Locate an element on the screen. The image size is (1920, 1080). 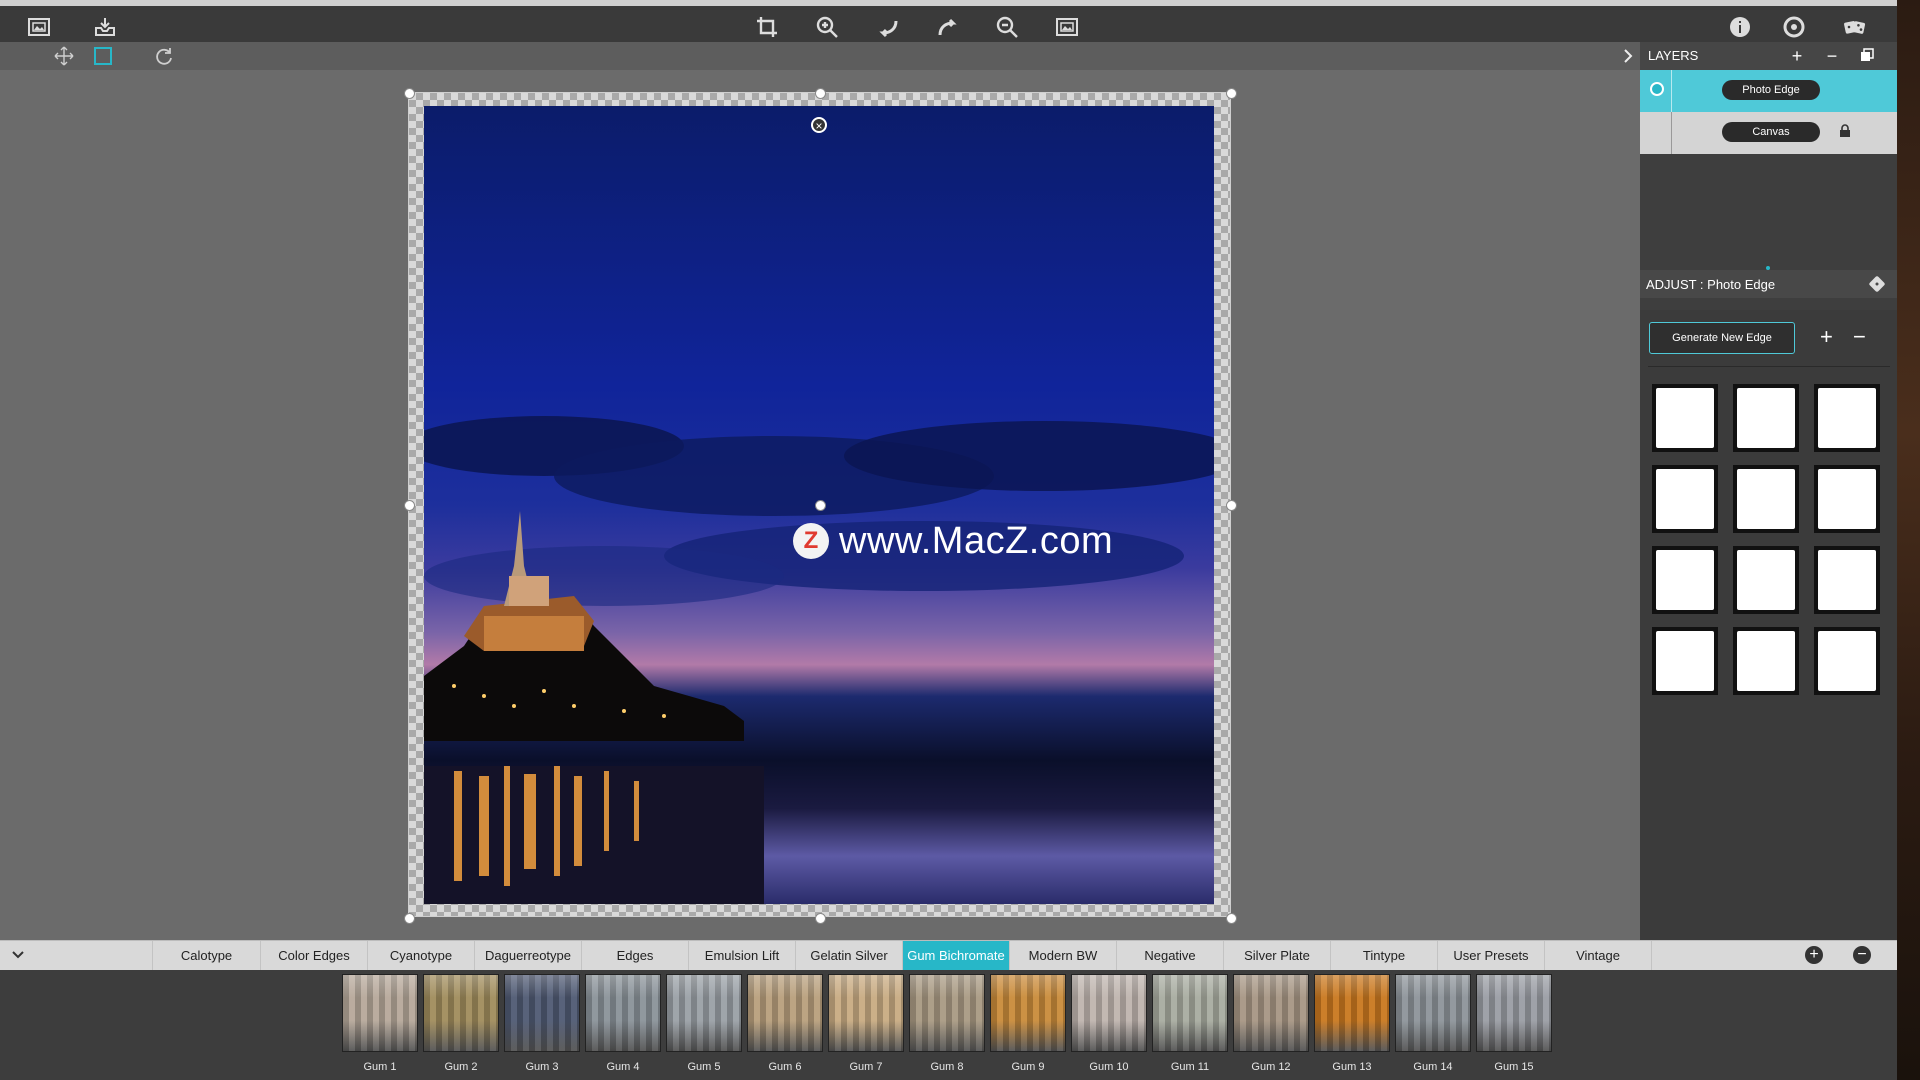
preset-label: Gum 15 is located at coordinates (1514, 1067).